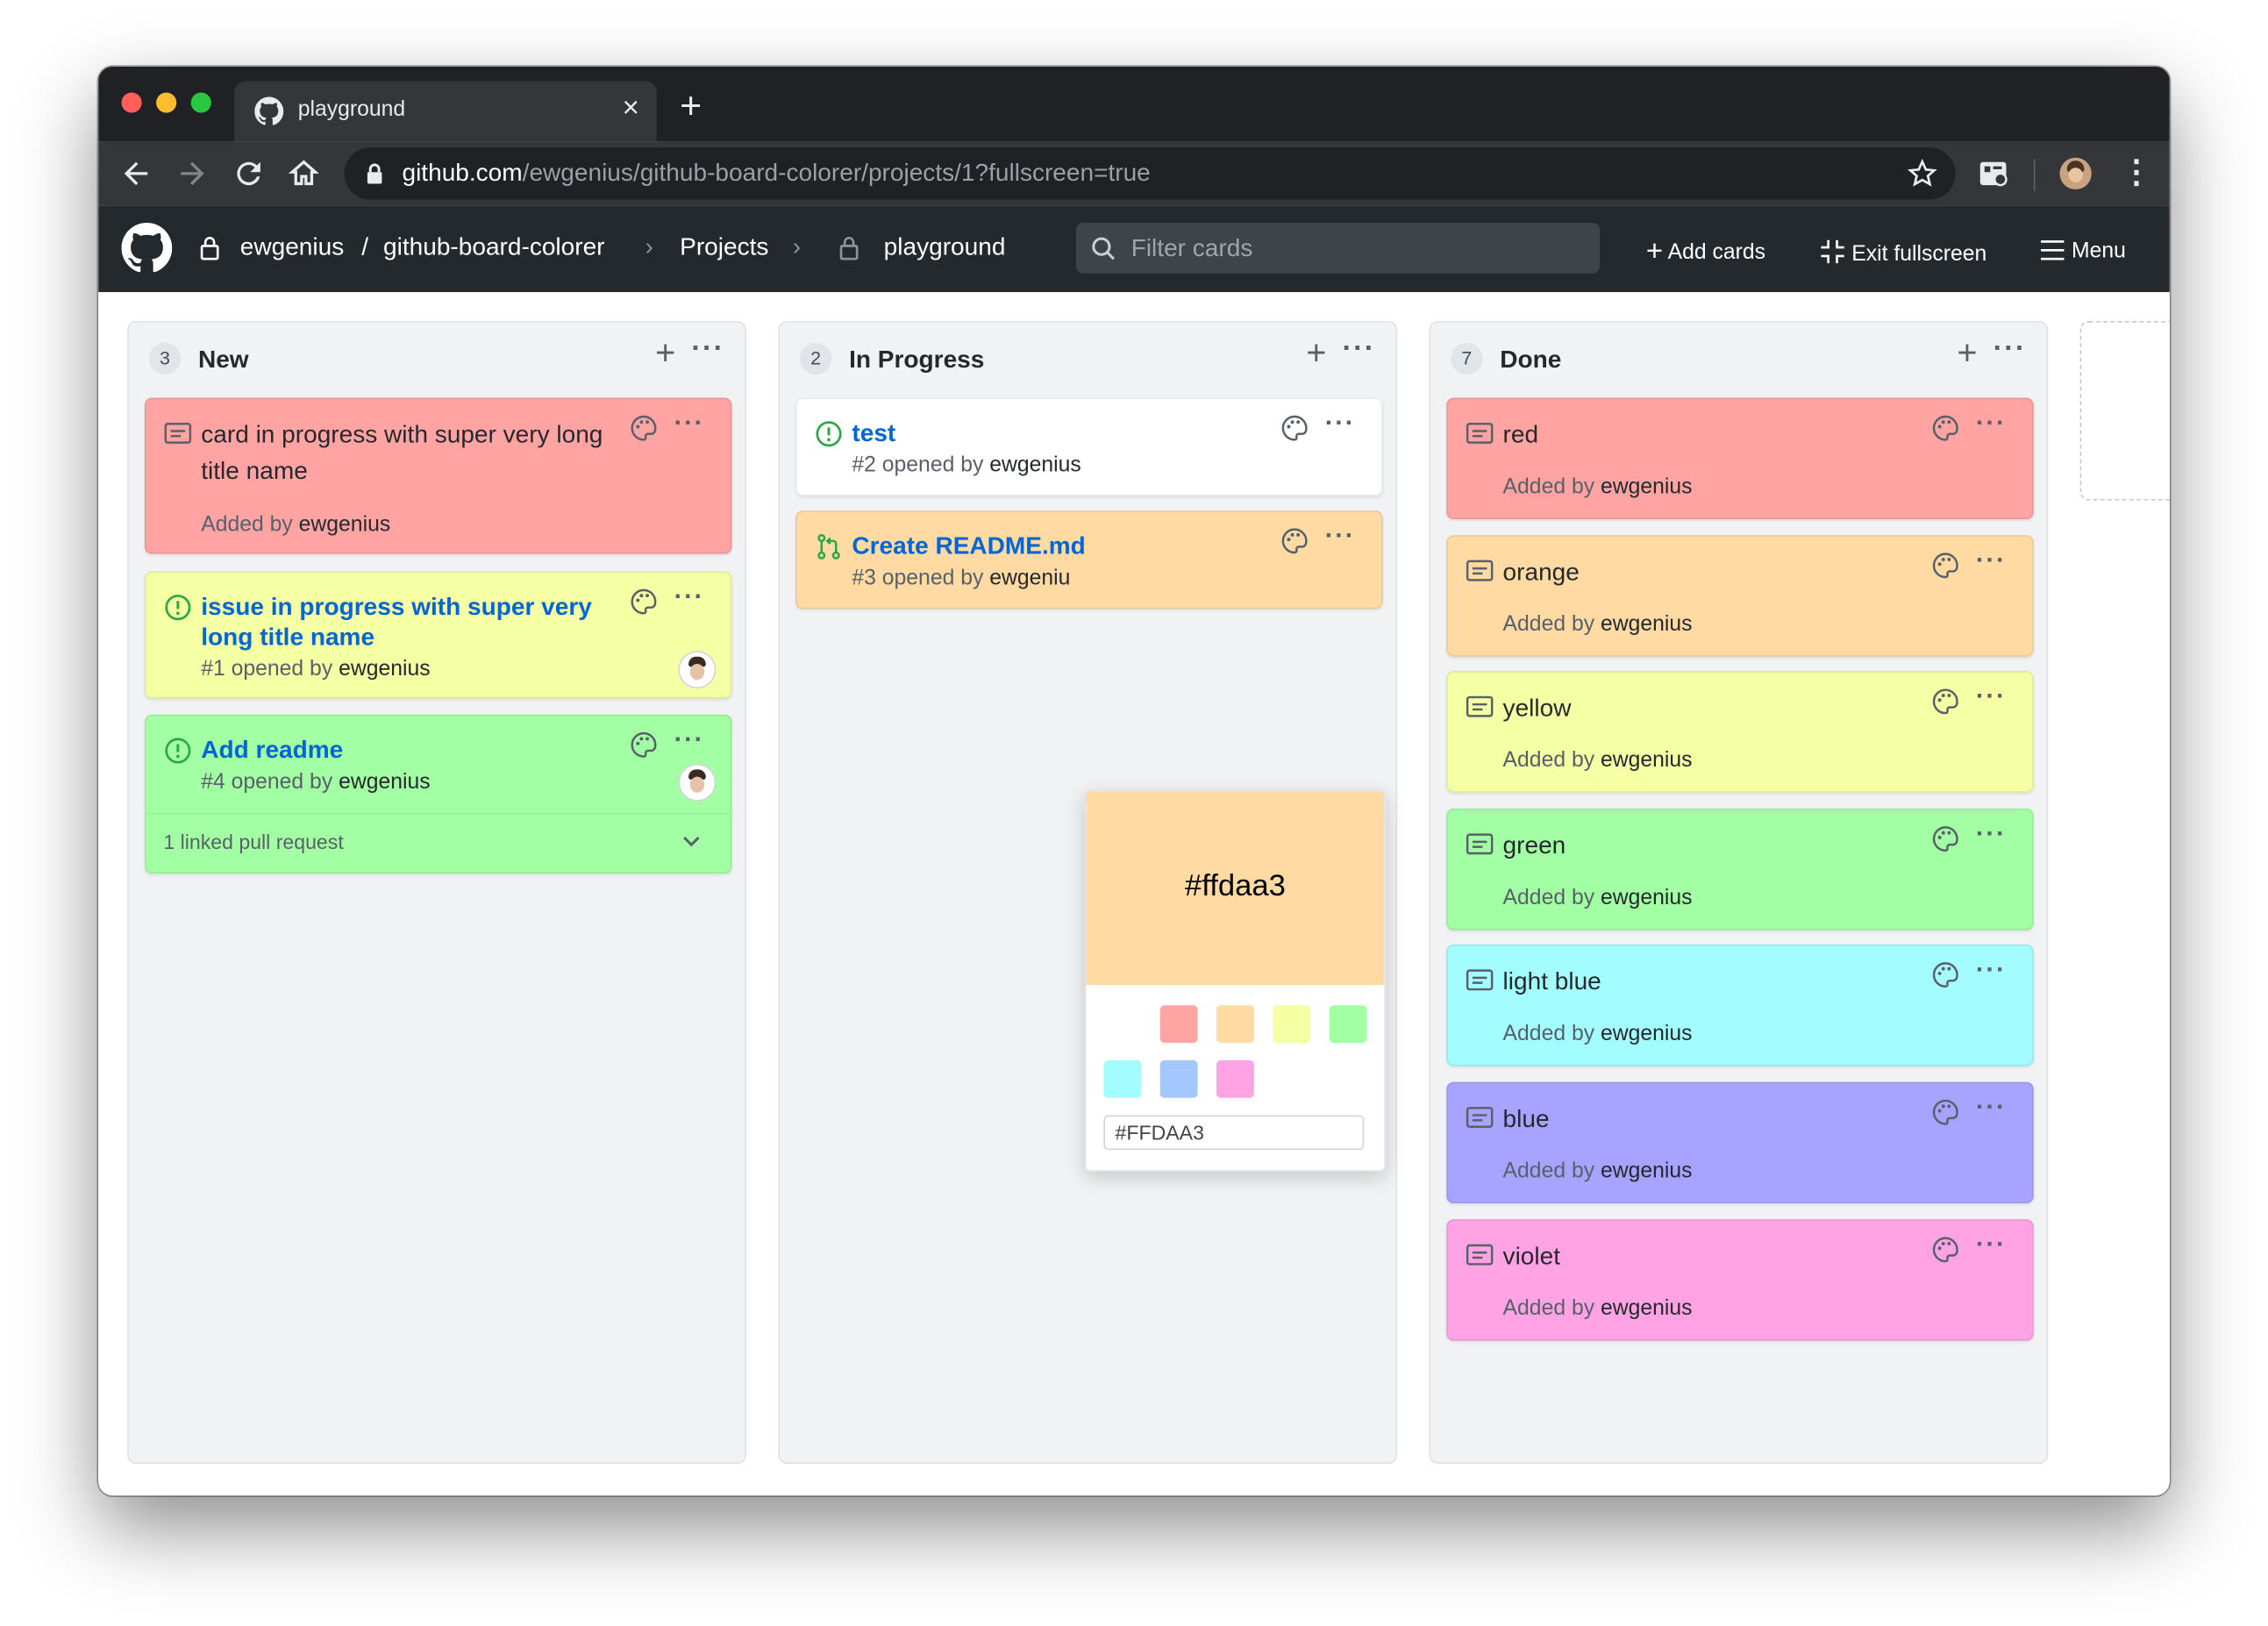 Image resolution: width=2268 pixels, height=1626 pixels. I want to click on author-link: ewgeniu, so click(1029, 578).